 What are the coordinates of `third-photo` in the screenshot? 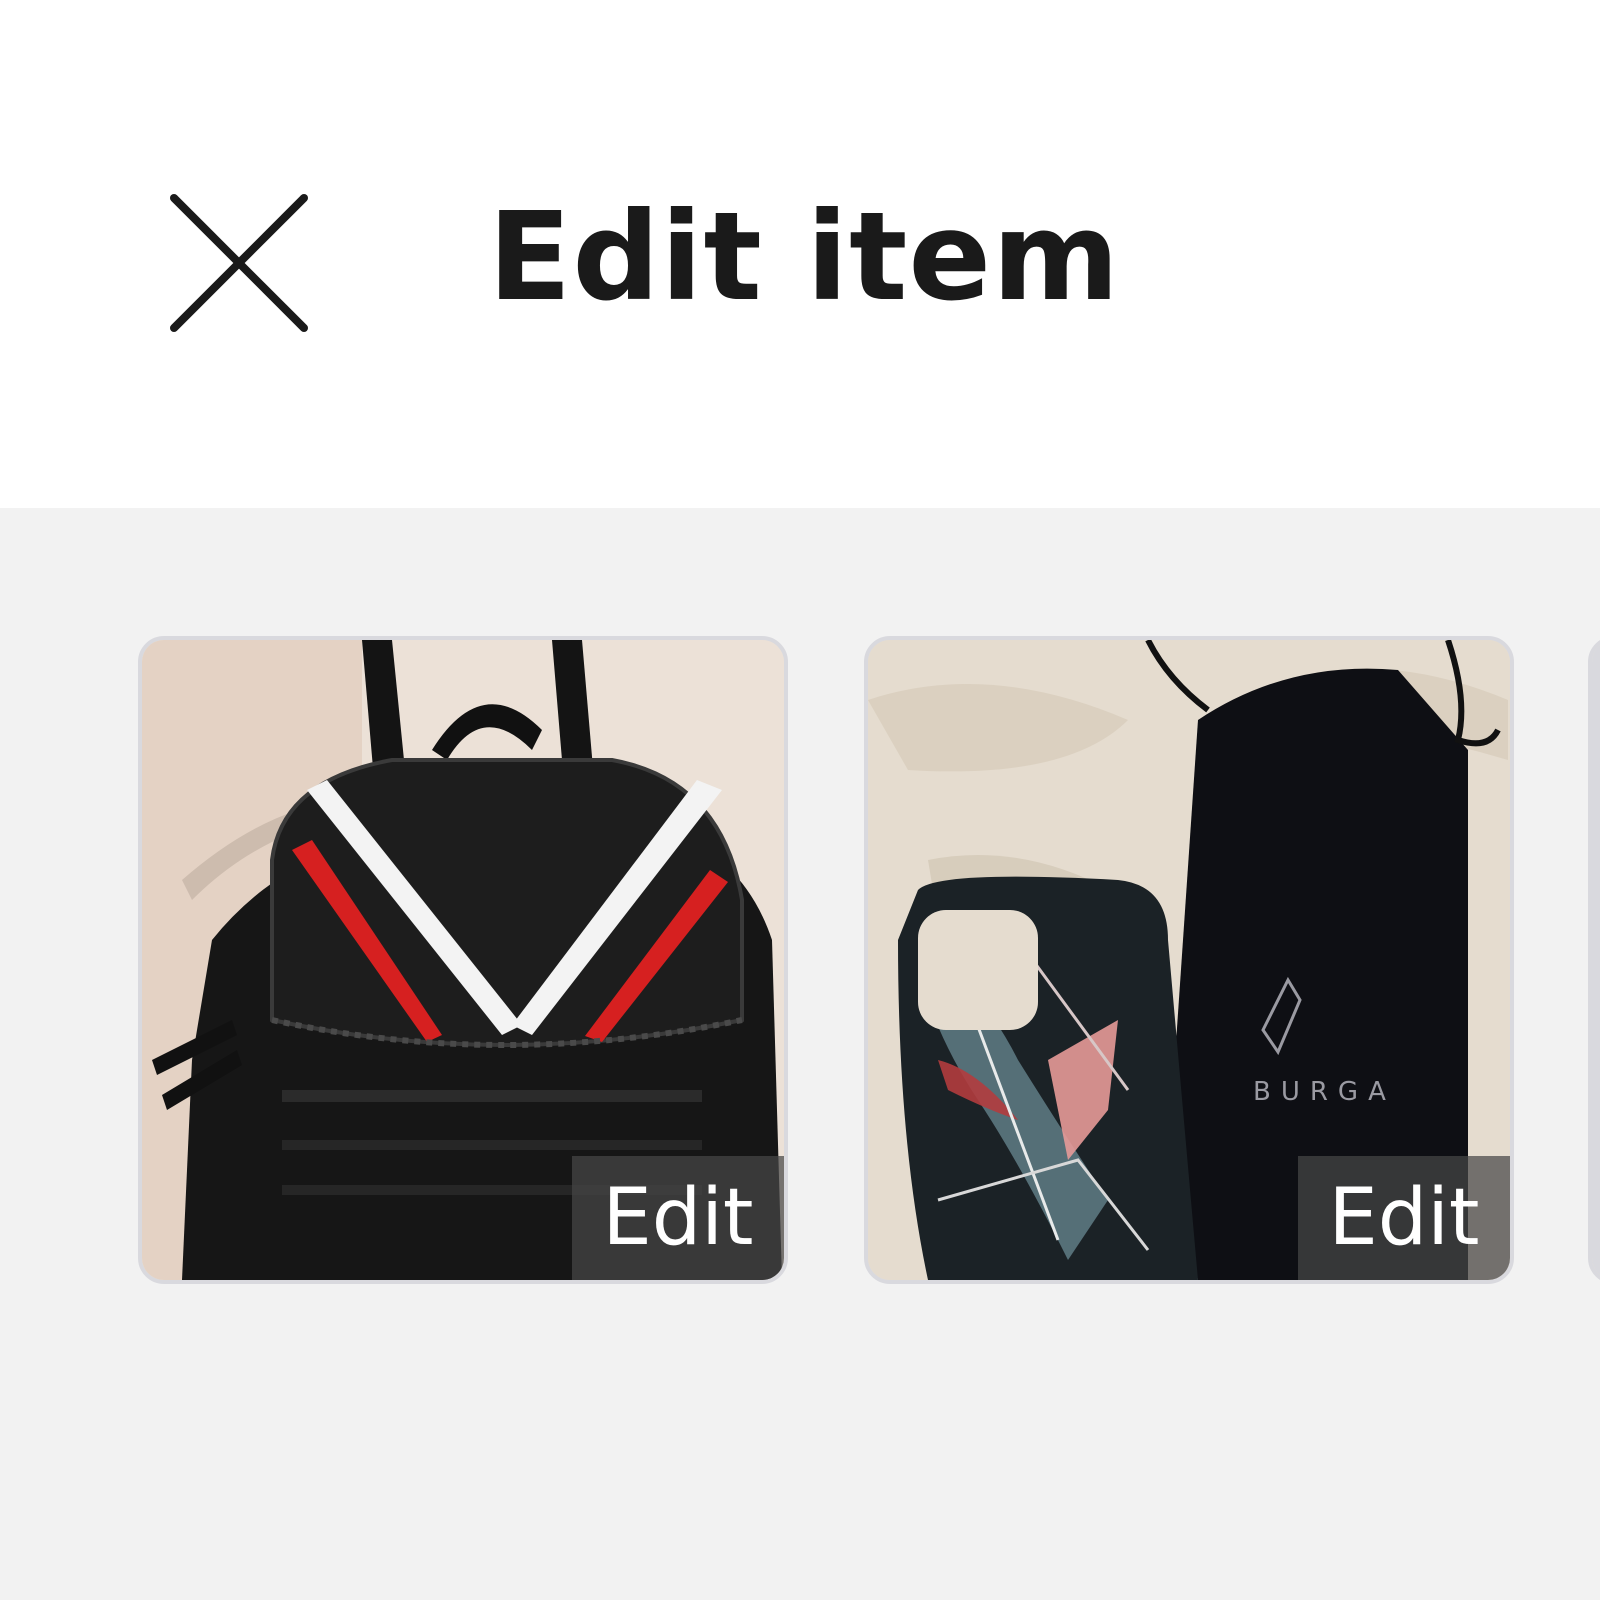 It's located at (1596, 960).